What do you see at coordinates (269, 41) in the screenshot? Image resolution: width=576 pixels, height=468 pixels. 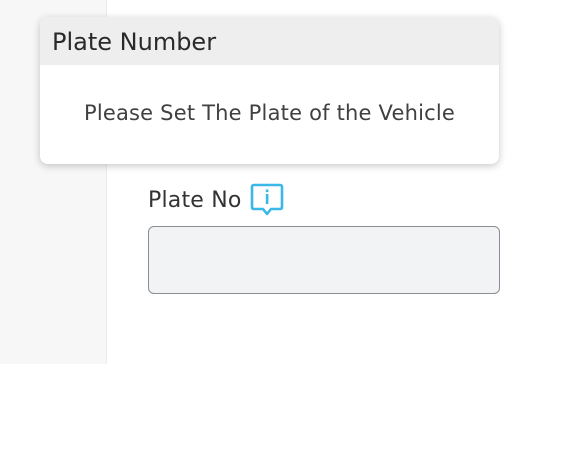 I see `tooltip-header: Plate Number` at bounding box center [269, 41].